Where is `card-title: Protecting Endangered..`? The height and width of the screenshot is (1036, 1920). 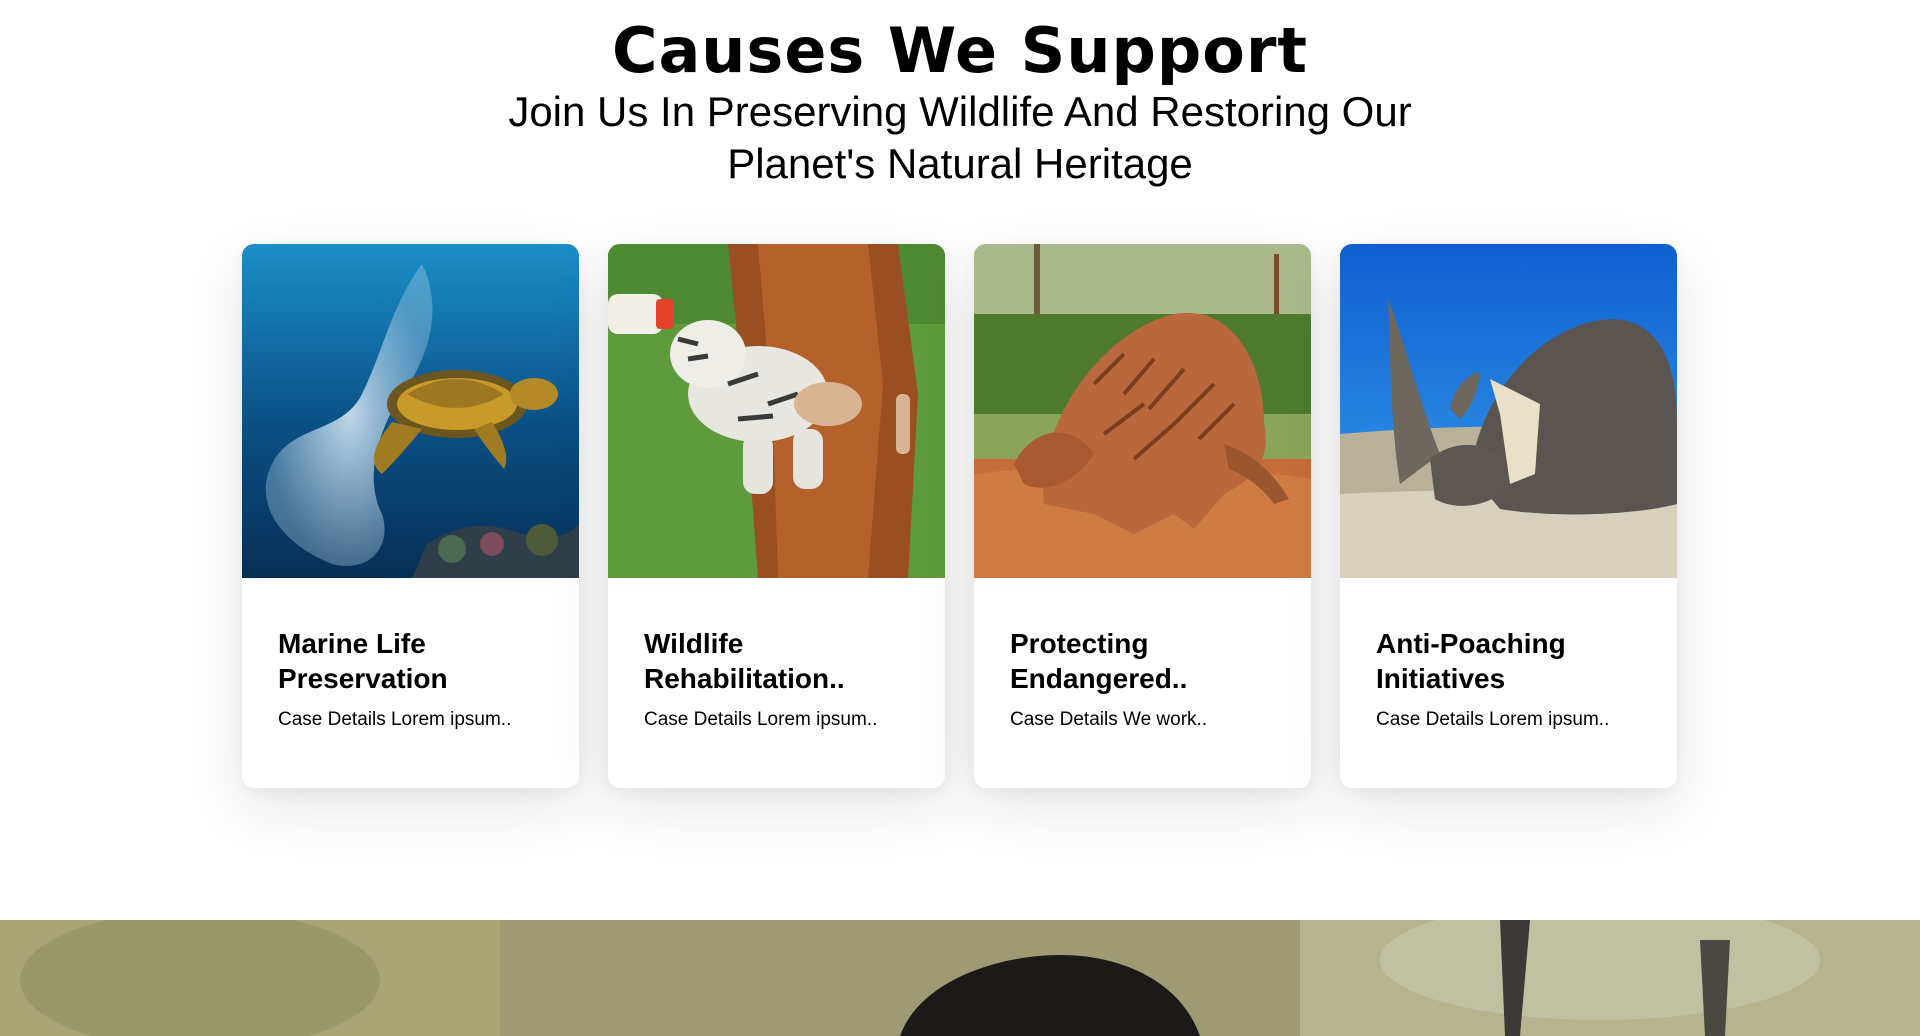 card-title: Protecting Endangered.. is located at coordinates (1099, 661).